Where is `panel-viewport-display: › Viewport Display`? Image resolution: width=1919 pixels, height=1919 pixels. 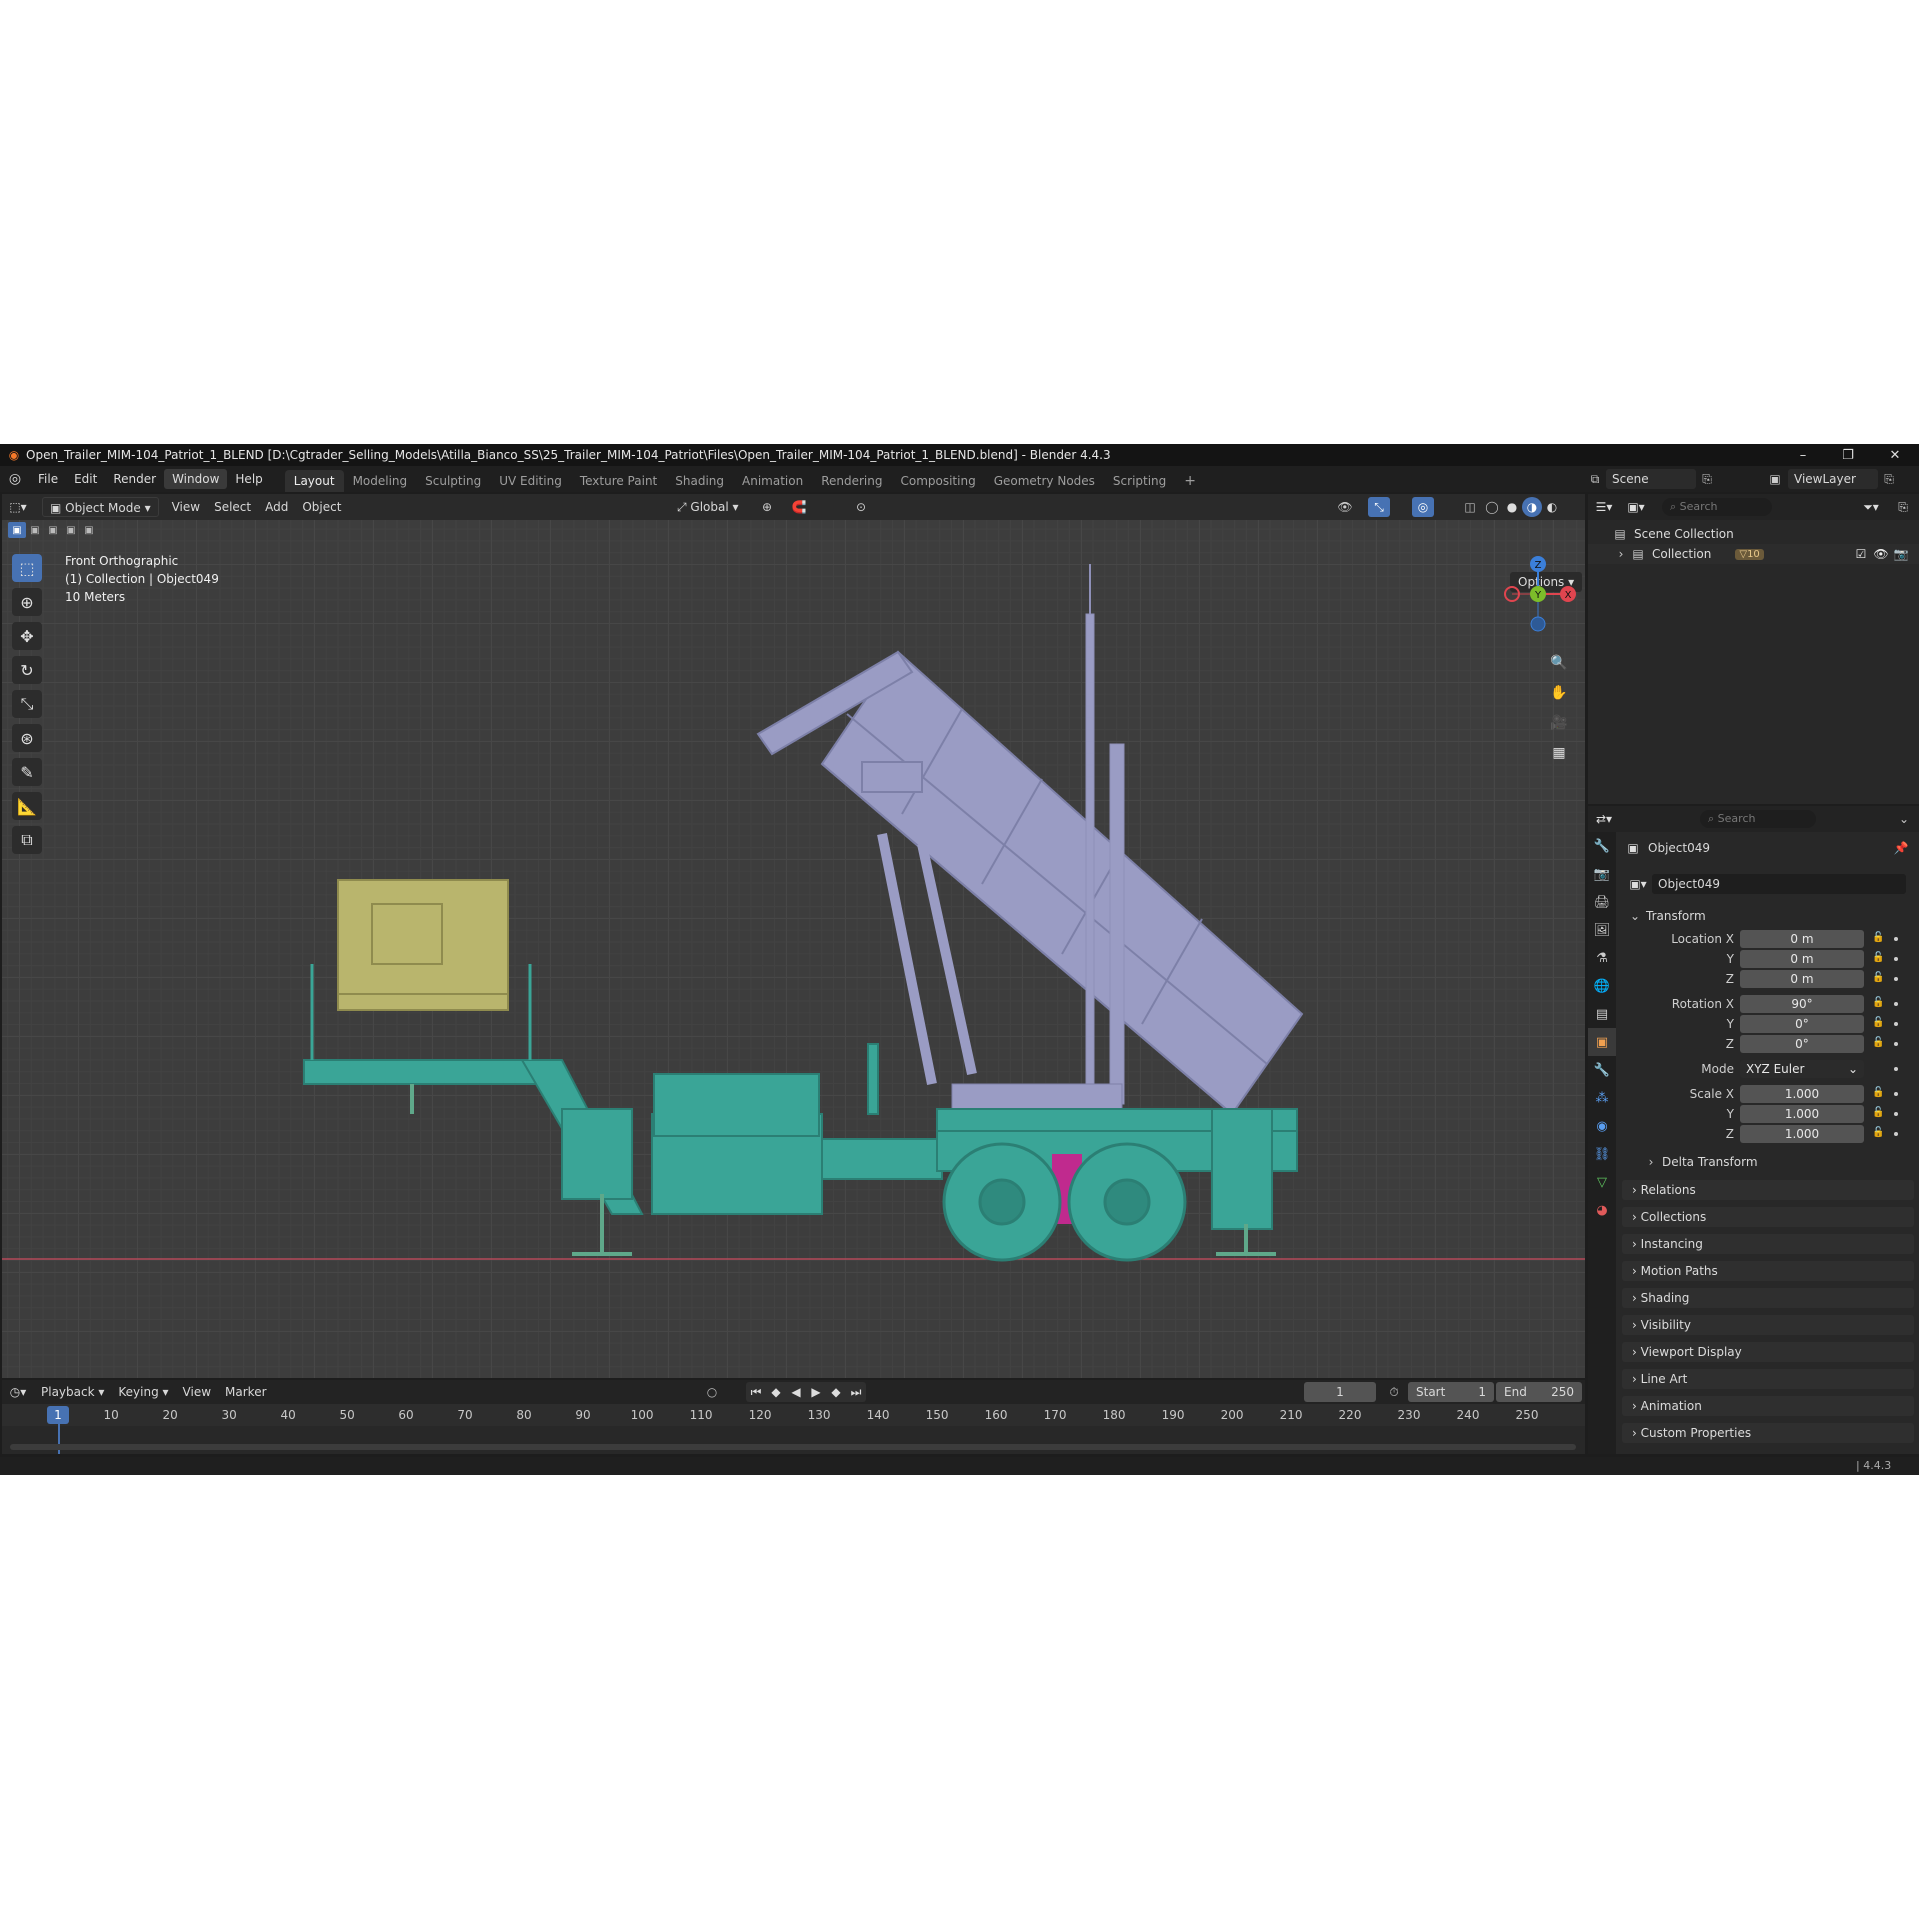 panel-viewport-display: › Viewport Display is located at coordinates (1768, 1352).